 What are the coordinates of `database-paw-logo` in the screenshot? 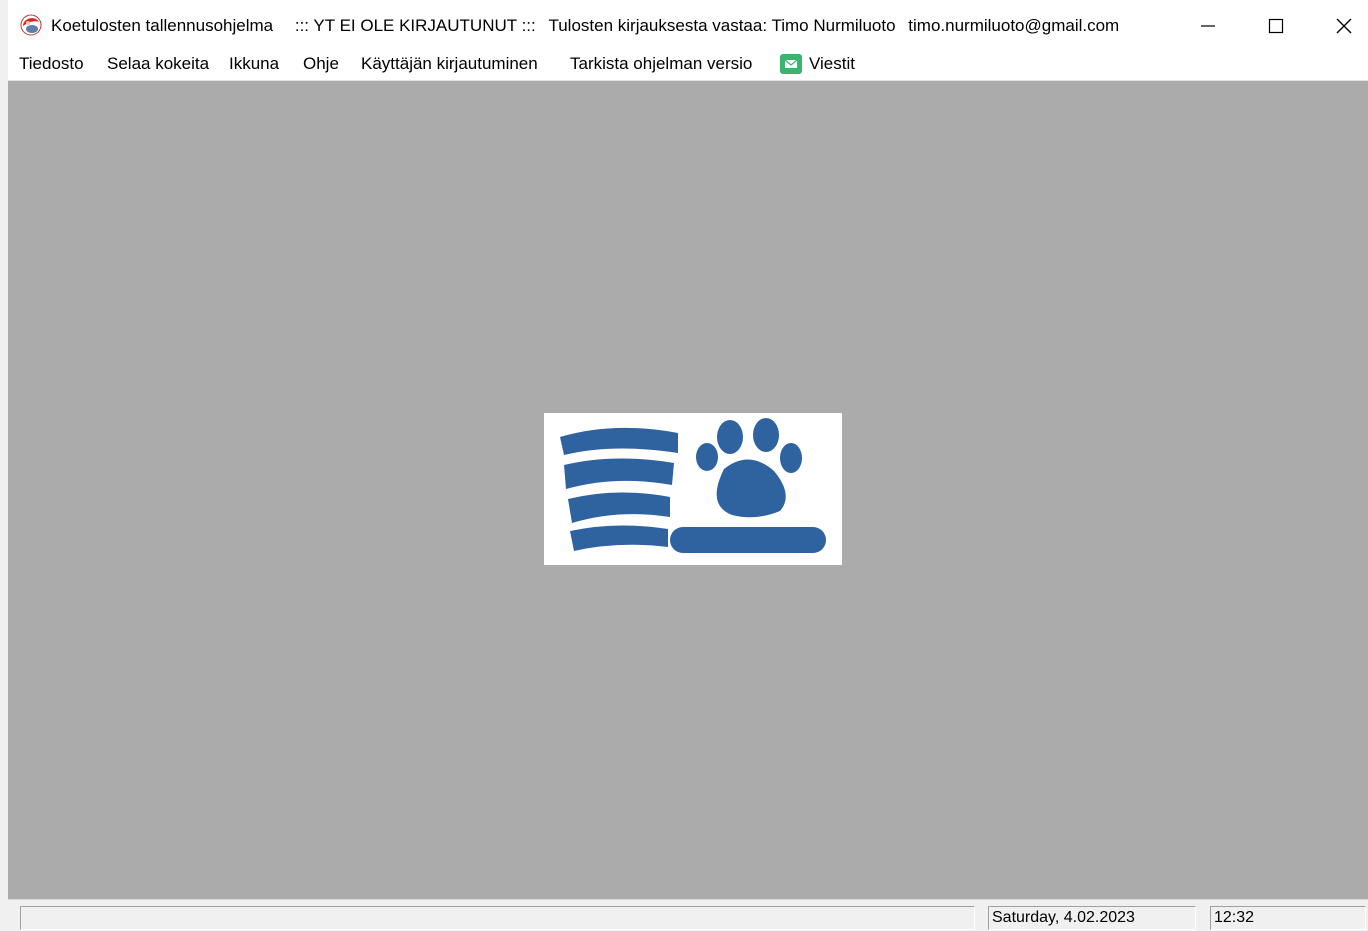 It's located at (693, 489).